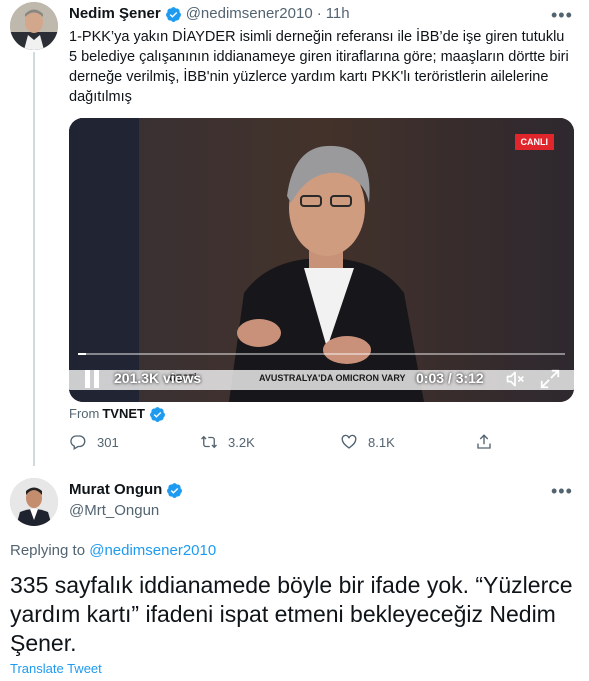 Image resolution: width=589 pixels, height=681 pixels. I want to click on translate-tweet-link: Translate Tweet, so click(56, 668).